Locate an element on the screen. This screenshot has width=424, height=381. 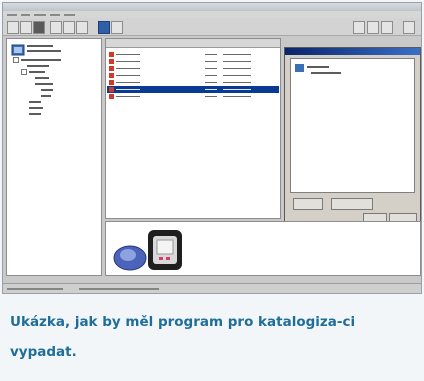
dialog-title-bar is located at coordinates (352, 51).